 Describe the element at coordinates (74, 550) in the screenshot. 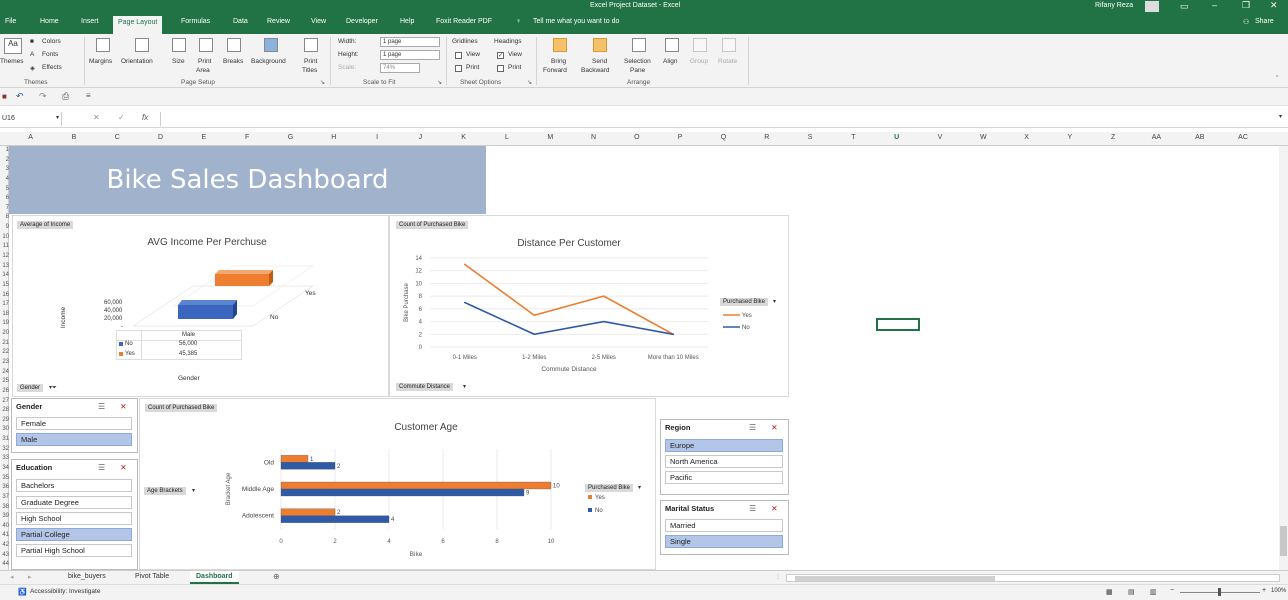

I see `slicer-item-partial-high-school: Partial High School` at that location.